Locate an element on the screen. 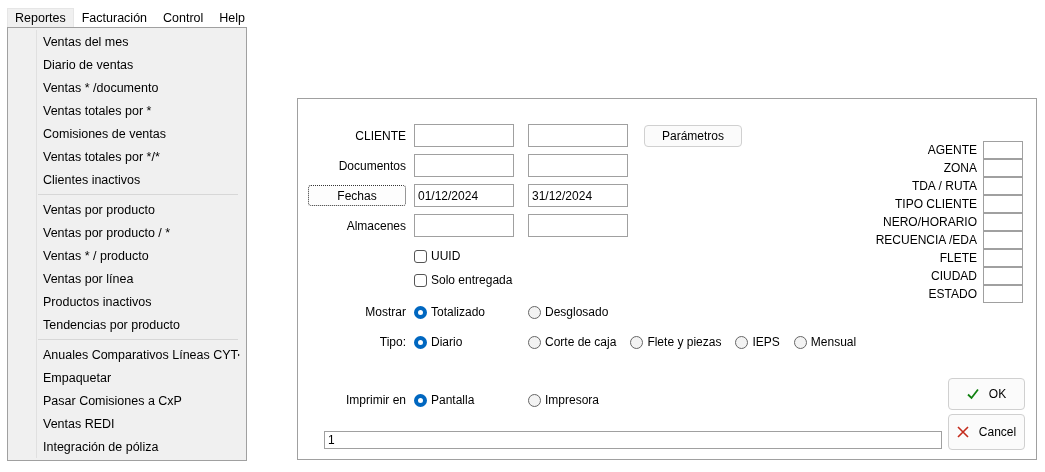 Image resolution: width=1045 pixels, height=472 pixels. radio-label: Flete y piezas is located at coordinates (684, 342).